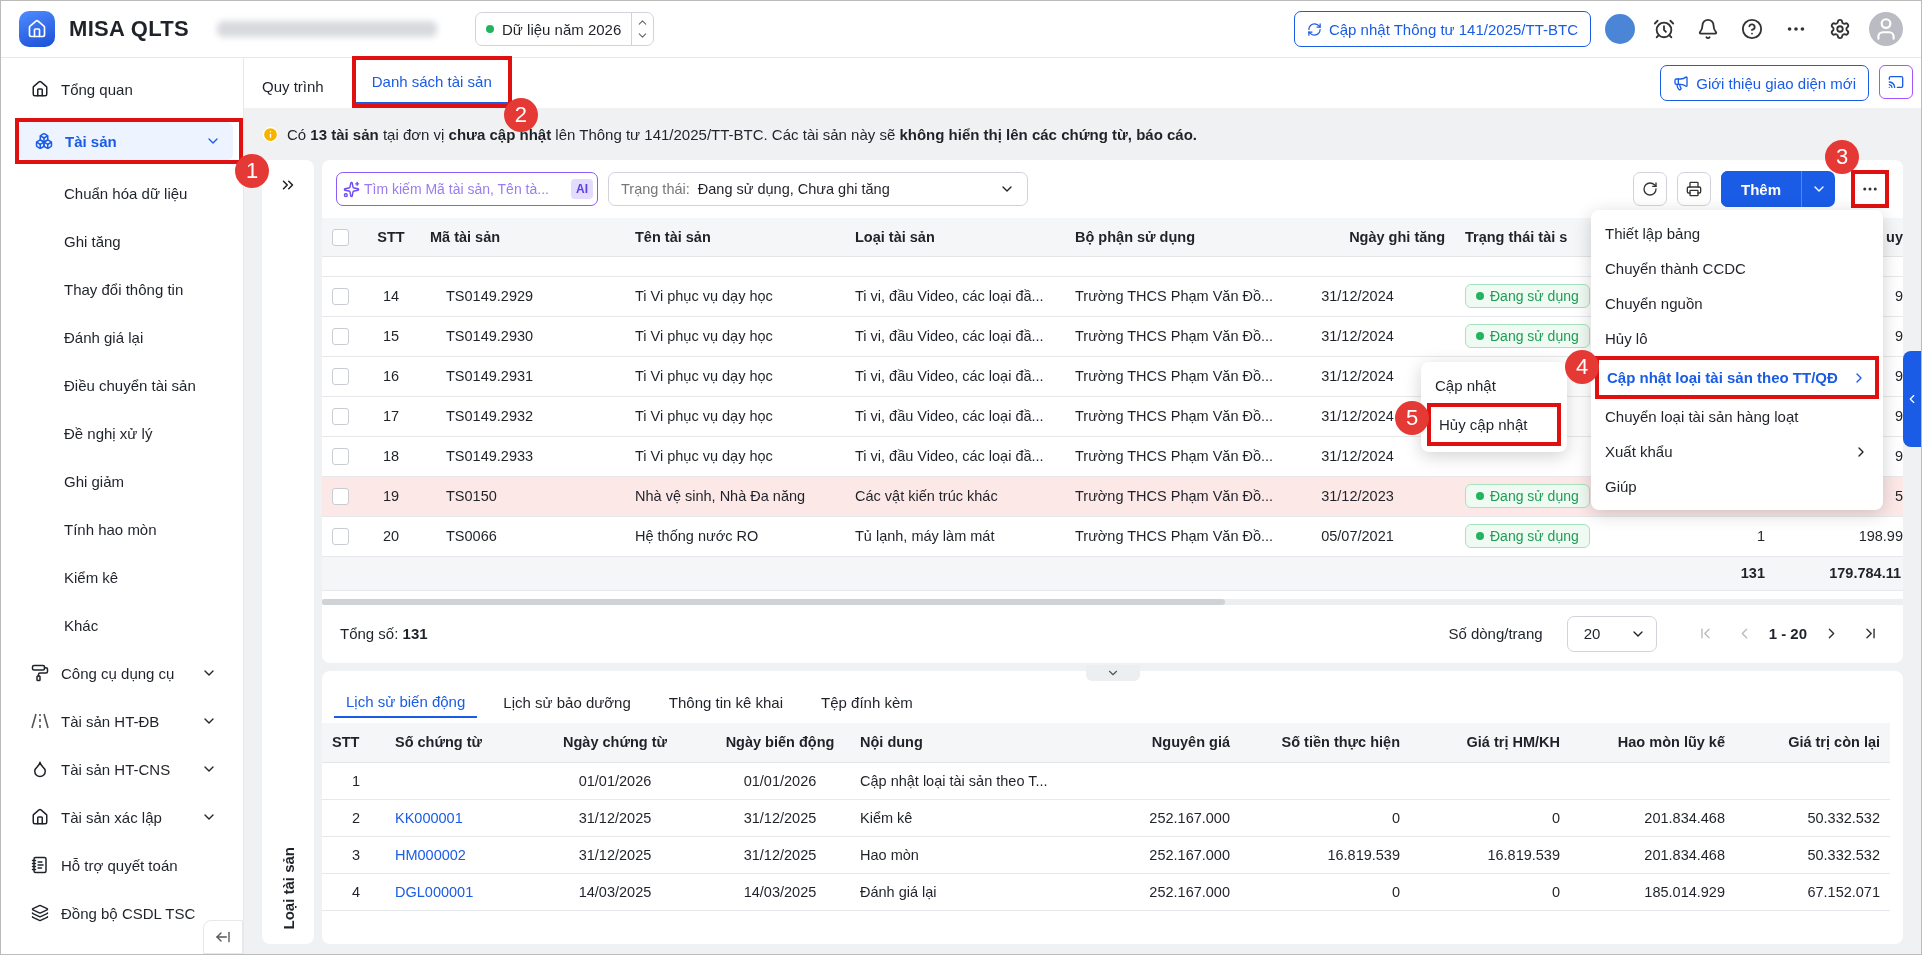 This screenshot has height=955, width=1922. What do you see at coordinates (340, 237) in the screenshot?
I see `checkbox` at bounding box center [340, 237].